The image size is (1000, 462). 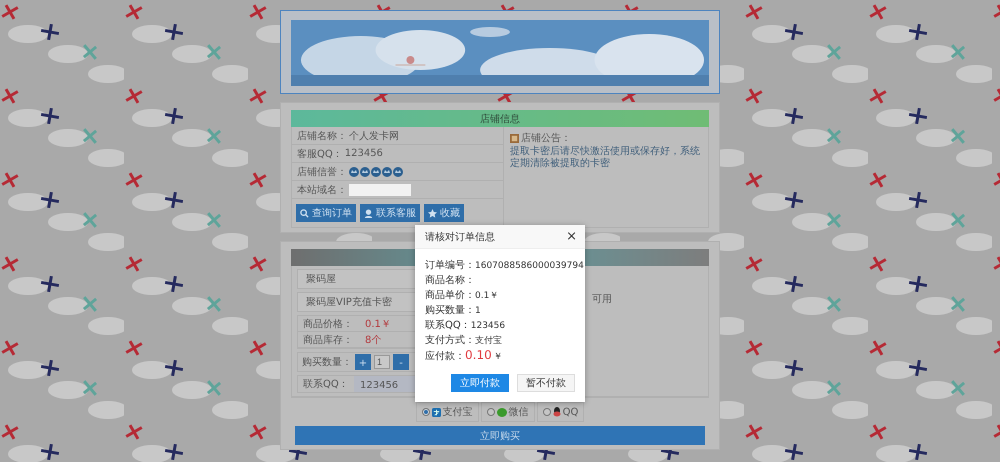 I want to click on payment-label: 支付宝, so click(x=457, y=412).